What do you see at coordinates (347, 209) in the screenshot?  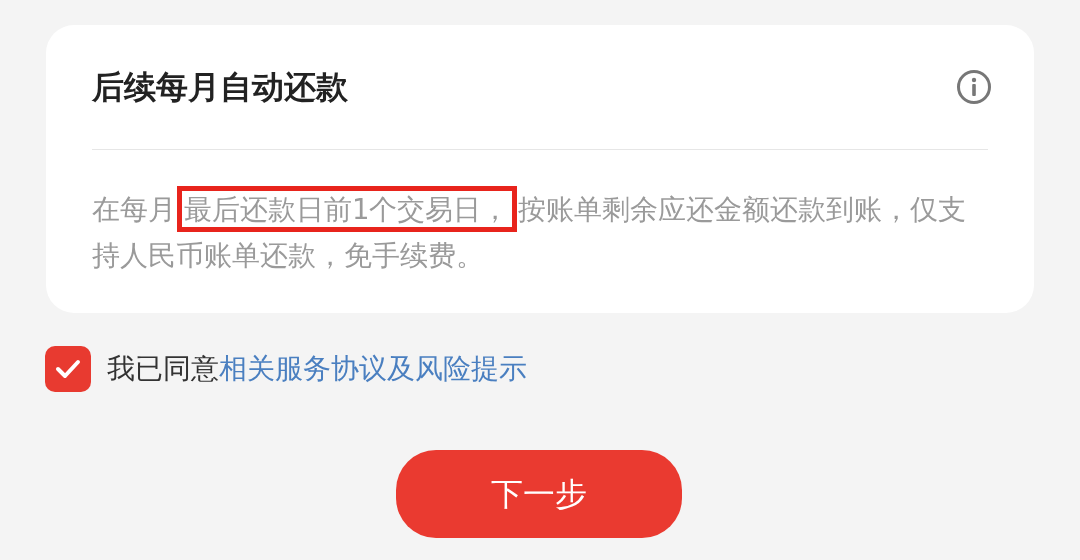 I see `highlight-frame: 最后还款日前1个交易日，` at bounding box center [347, 209].